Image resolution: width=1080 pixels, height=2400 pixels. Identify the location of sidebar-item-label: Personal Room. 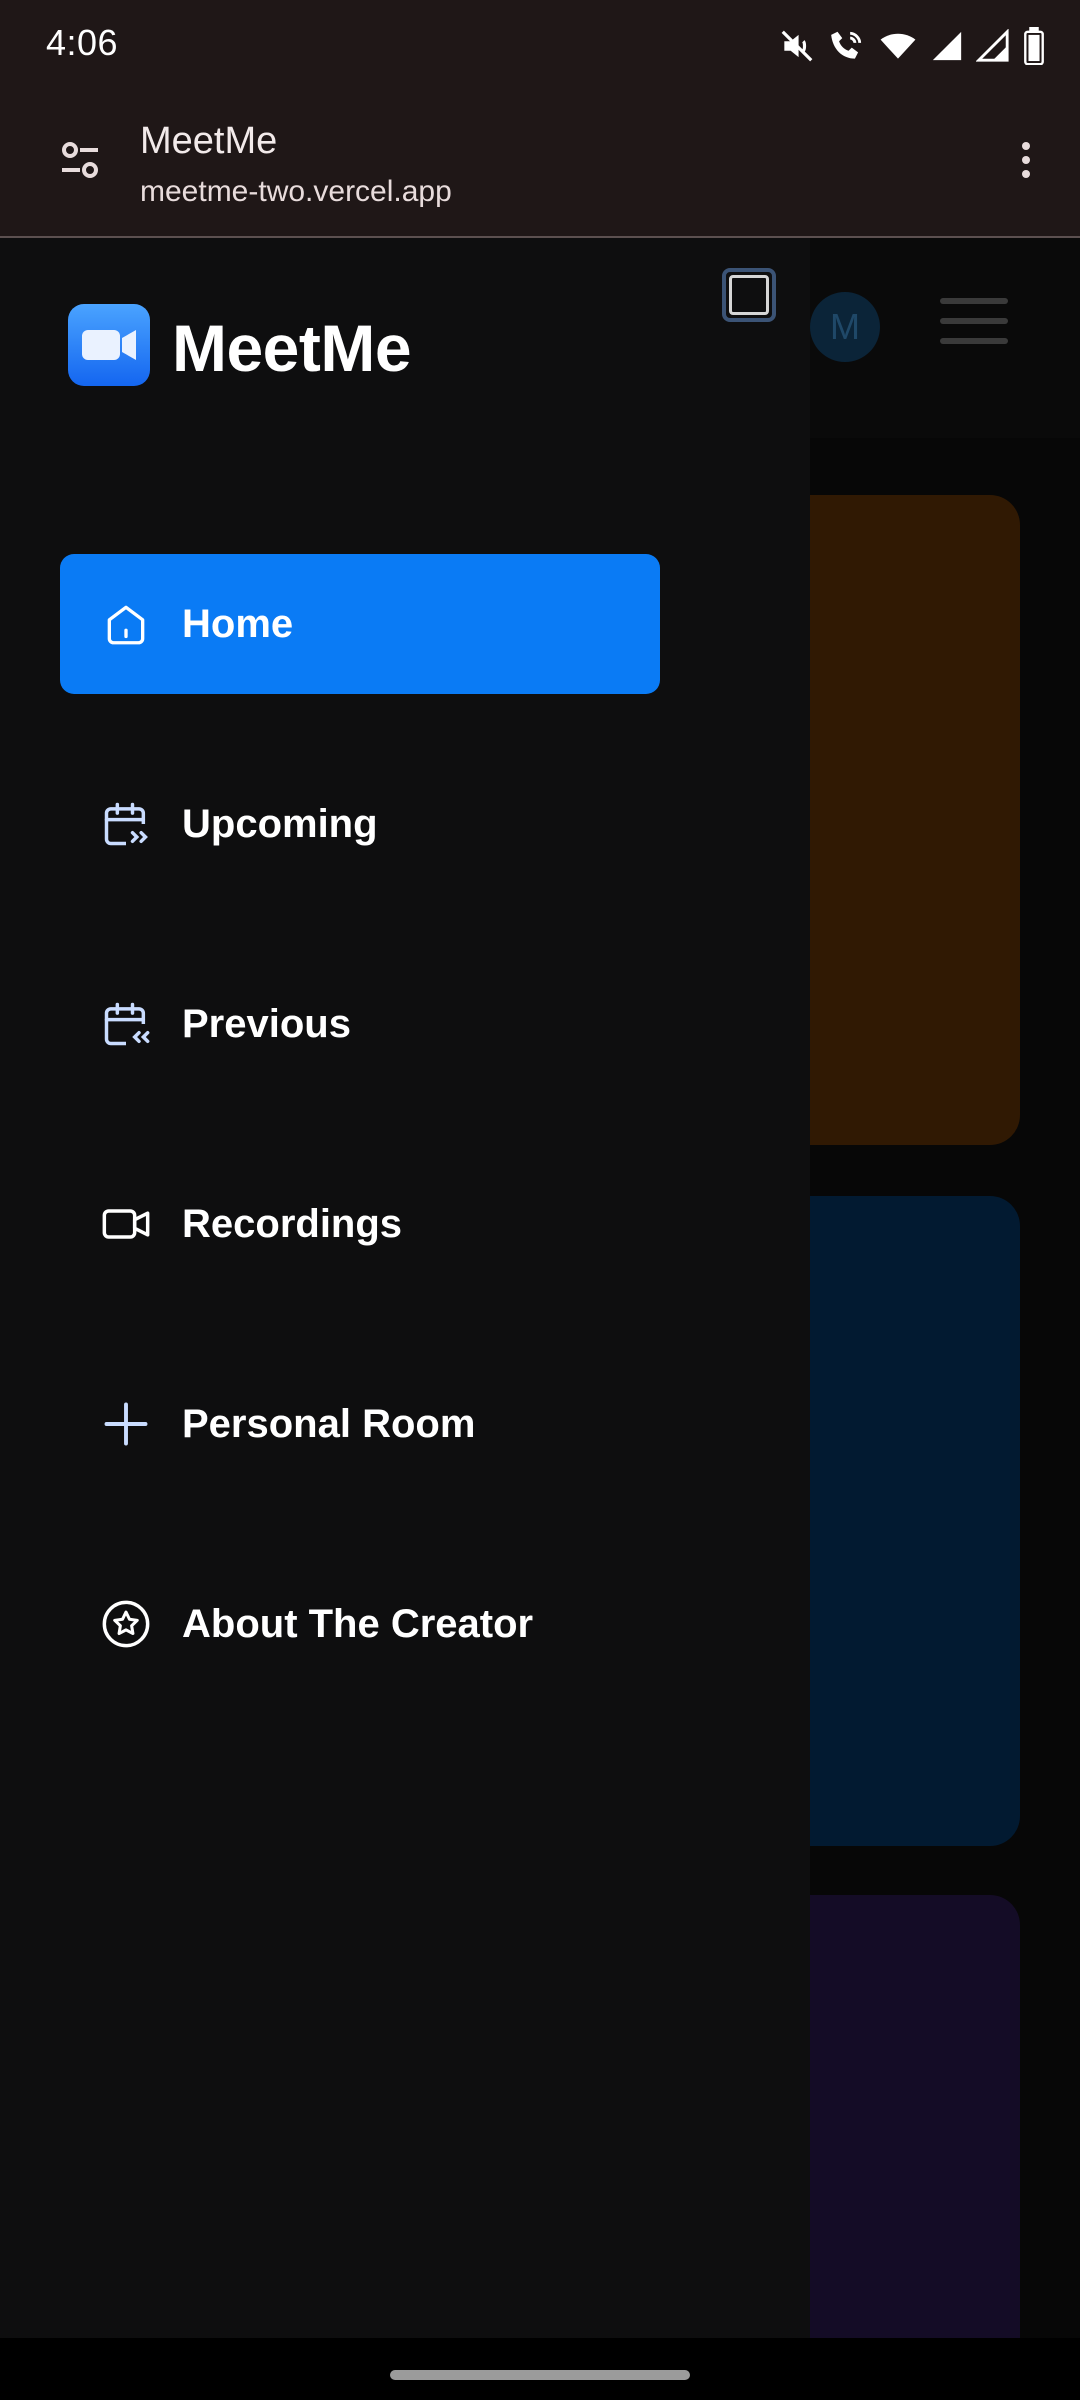
(329, 1423).